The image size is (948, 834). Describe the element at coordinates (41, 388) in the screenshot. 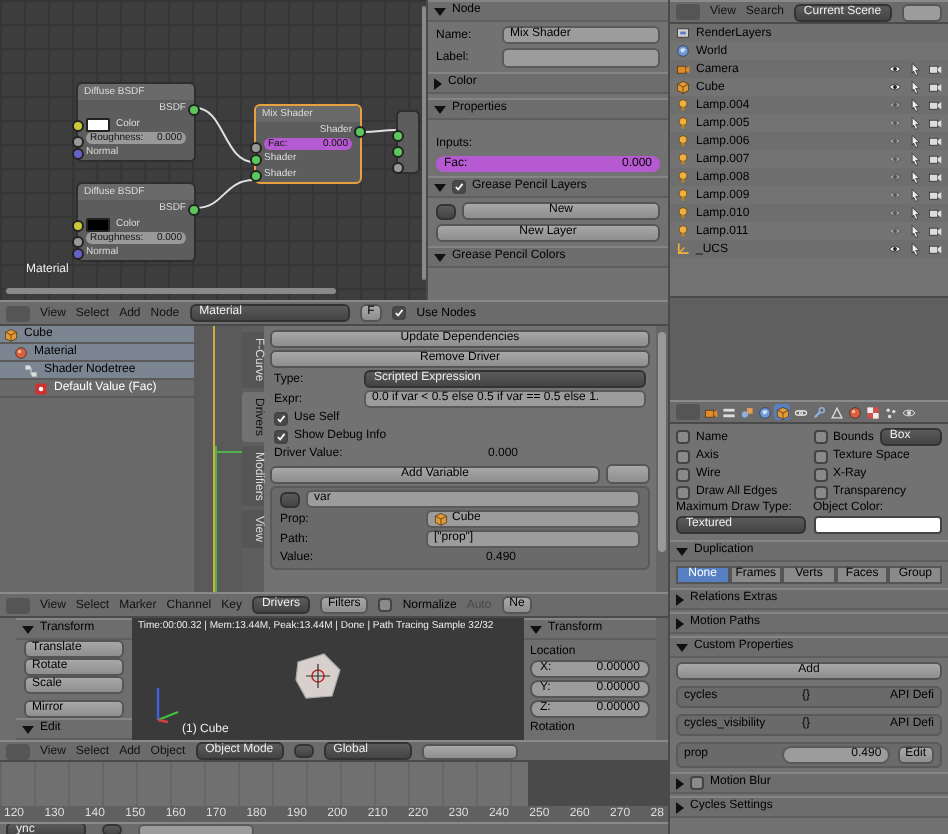

I see `driver-icon` at that location.